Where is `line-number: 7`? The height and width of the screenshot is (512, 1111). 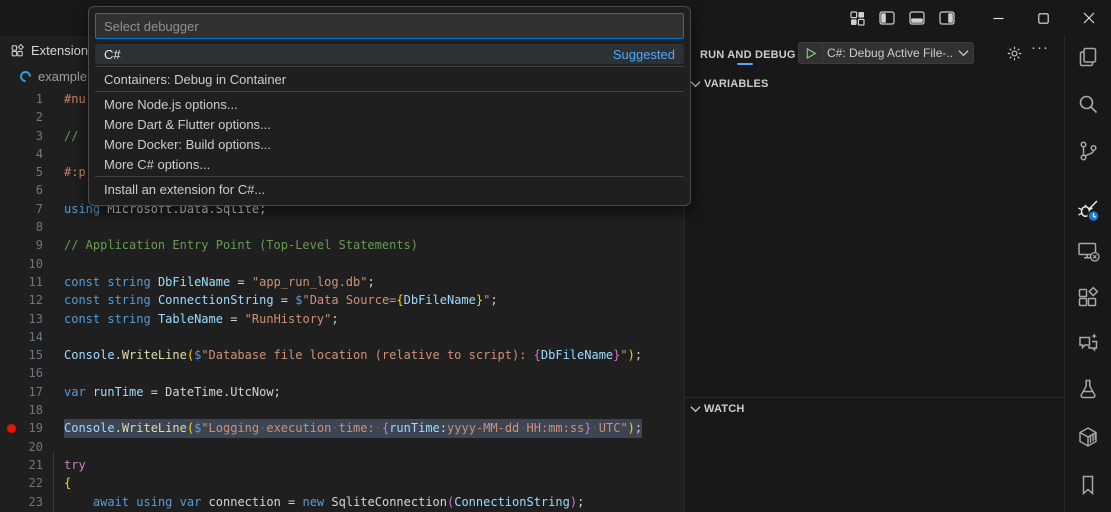
line-number: 7 is located at coordinates (21, 209).